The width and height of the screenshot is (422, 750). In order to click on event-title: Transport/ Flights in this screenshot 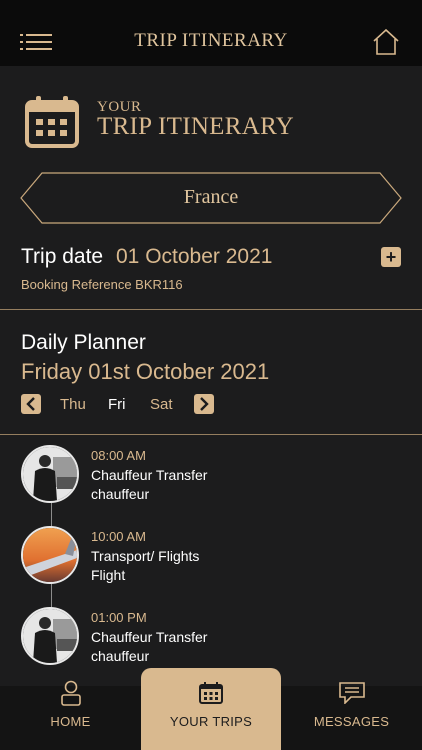, I will do `click(145, 556)`.